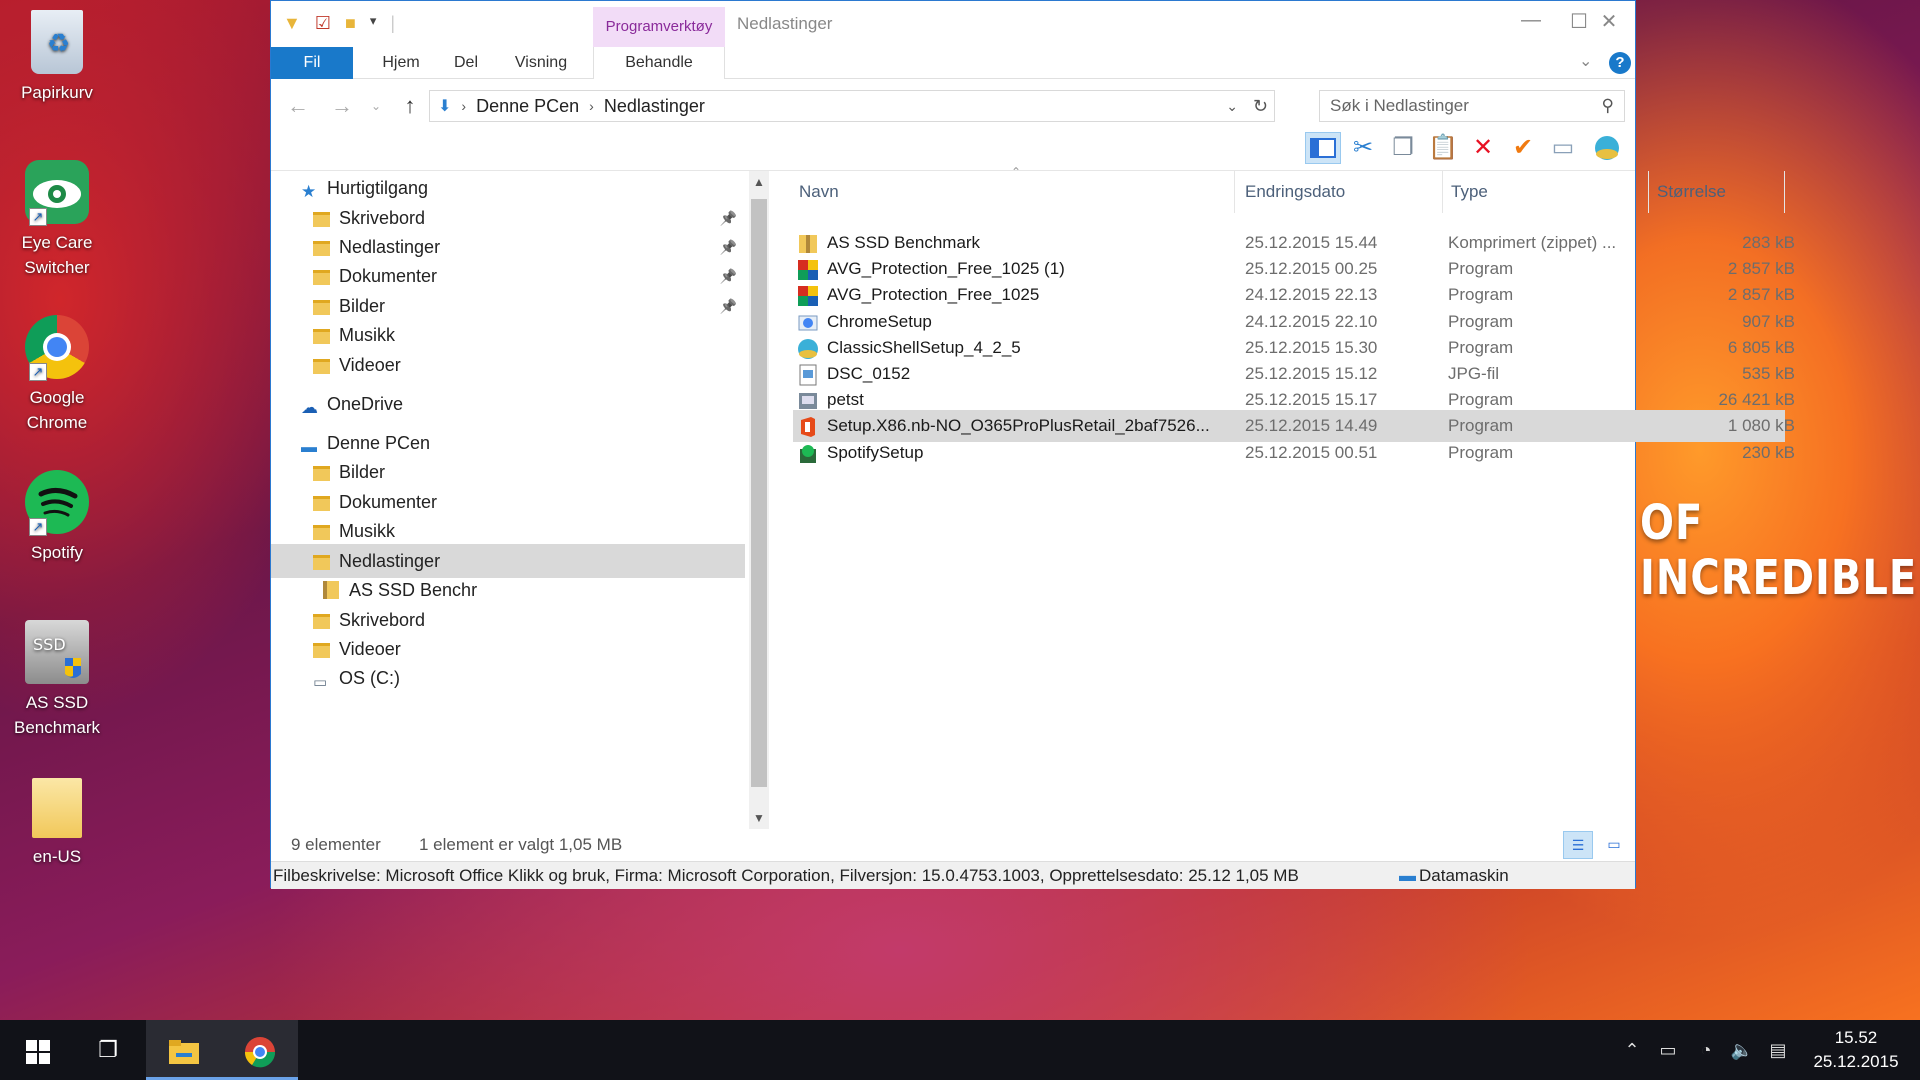 The image size is (1920, 1080). Describe the element at coordinates (1585, 61) in the screenshot. I see `expand-ribbon-icon: ⌄` at that location.